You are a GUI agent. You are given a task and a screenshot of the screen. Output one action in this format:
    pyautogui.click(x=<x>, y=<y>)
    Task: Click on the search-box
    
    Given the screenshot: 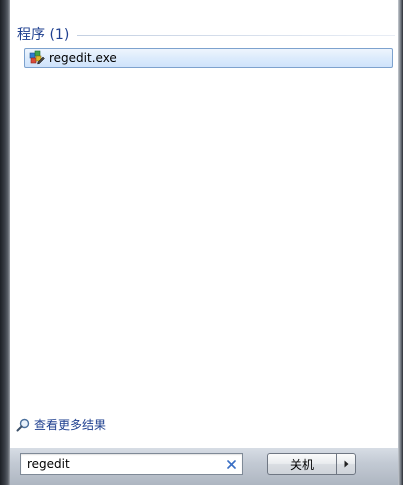 What is the action you would take?
    pyautogui.click(x=131, y=464)
    